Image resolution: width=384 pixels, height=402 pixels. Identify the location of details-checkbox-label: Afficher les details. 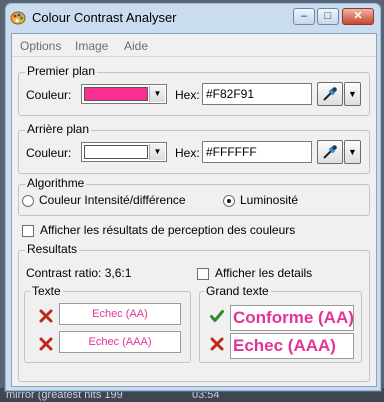
(264, 273).